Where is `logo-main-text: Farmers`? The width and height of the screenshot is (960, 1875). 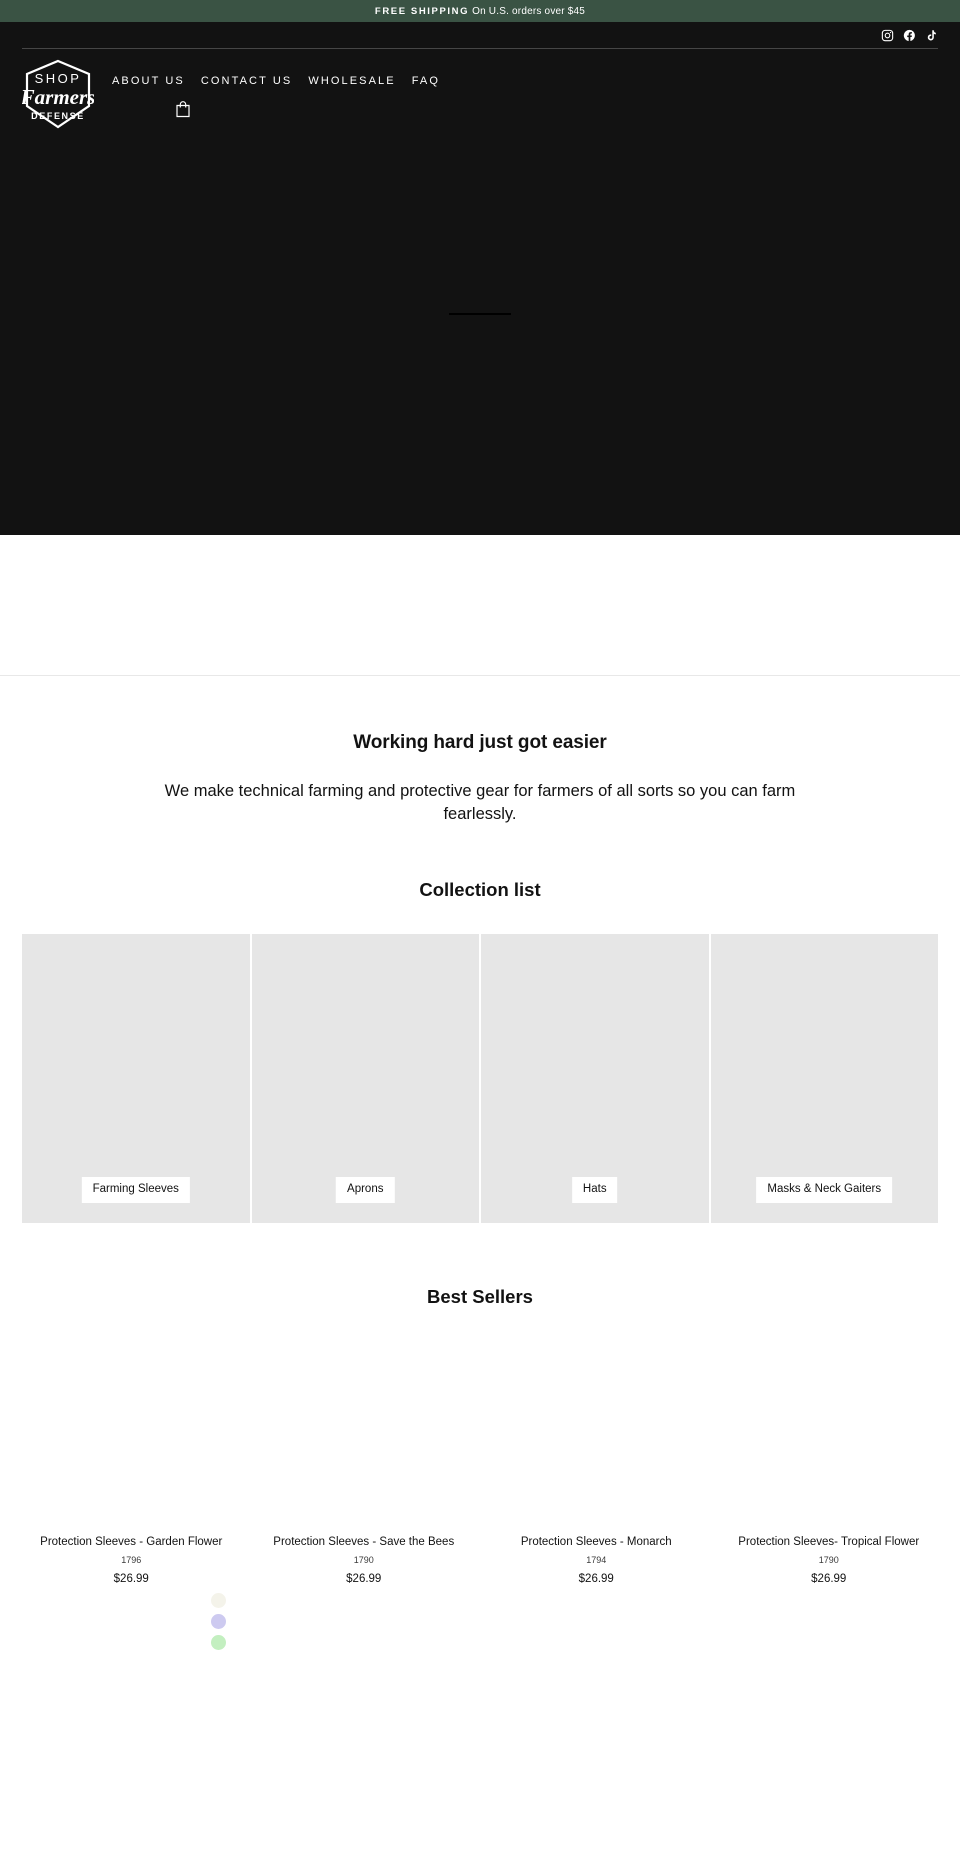 logo-main-text: Farmers is located at coordinates (58, 97).